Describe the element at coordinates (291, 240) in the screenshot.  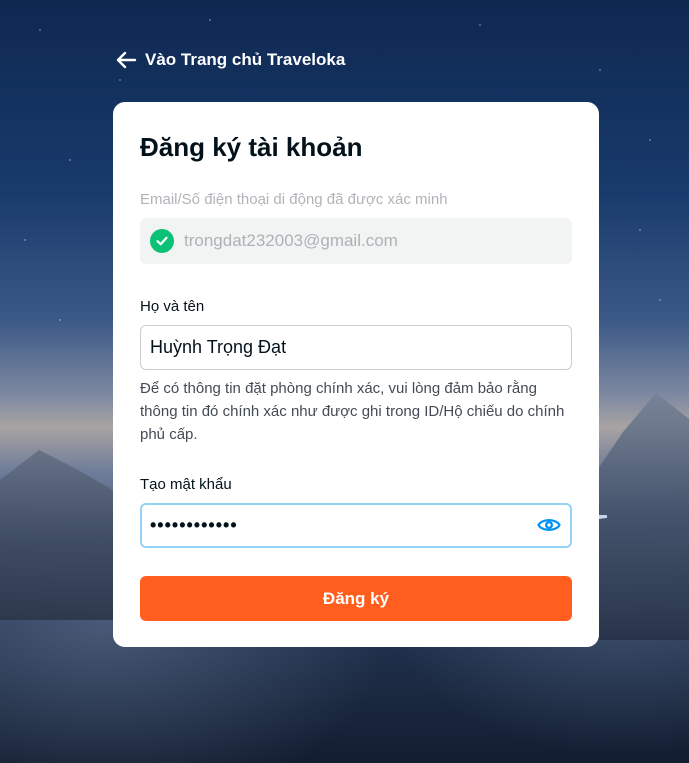
I see `verified-email-value: trongdat232003@gmail.com` at that location.